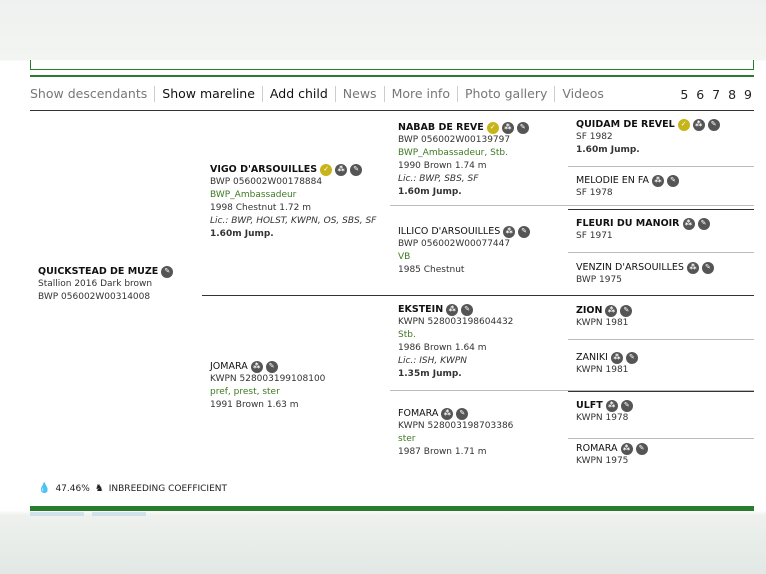 This screenshot has height=574, width=766. Describe the element at coordinates (268, 379) in the screenshot. I see `dam-reg: KWPN 528003199108100` at that location.